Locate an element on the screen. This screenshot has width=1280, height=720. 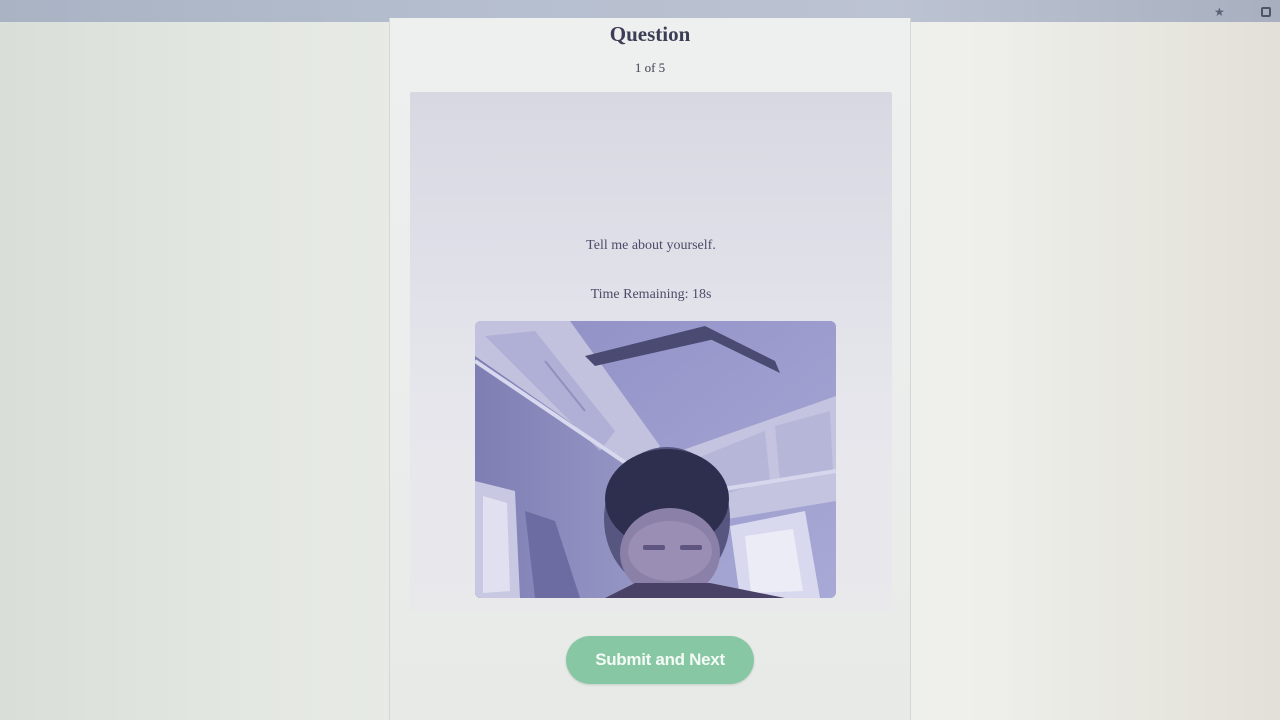
webcam-video is located at coordinates (655, 459).